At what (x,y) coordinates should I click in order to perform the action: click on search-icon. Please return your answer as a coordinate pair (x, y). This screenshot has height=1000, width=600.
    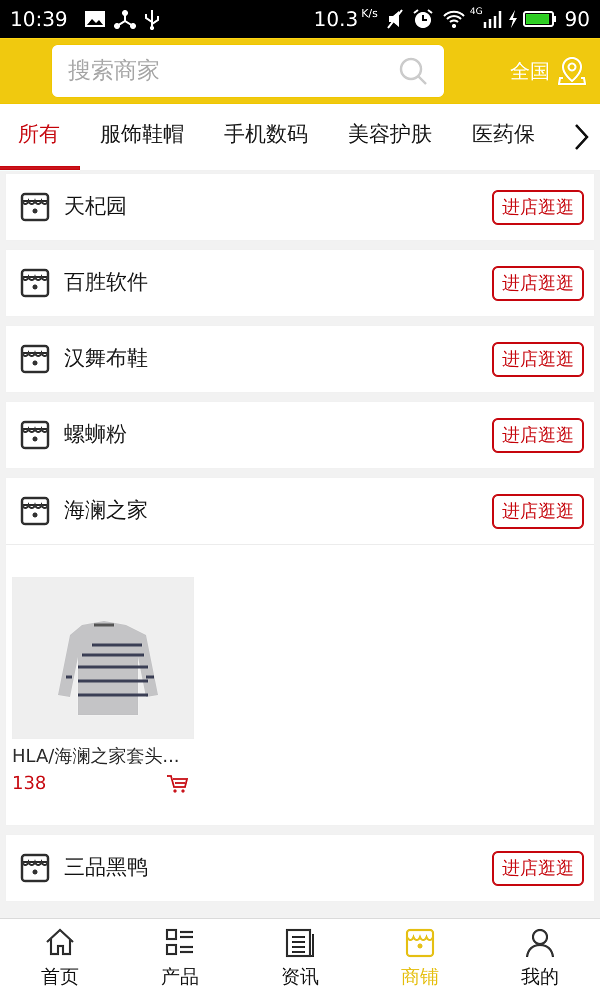
    Looking at the image, I should click on (413, 71).